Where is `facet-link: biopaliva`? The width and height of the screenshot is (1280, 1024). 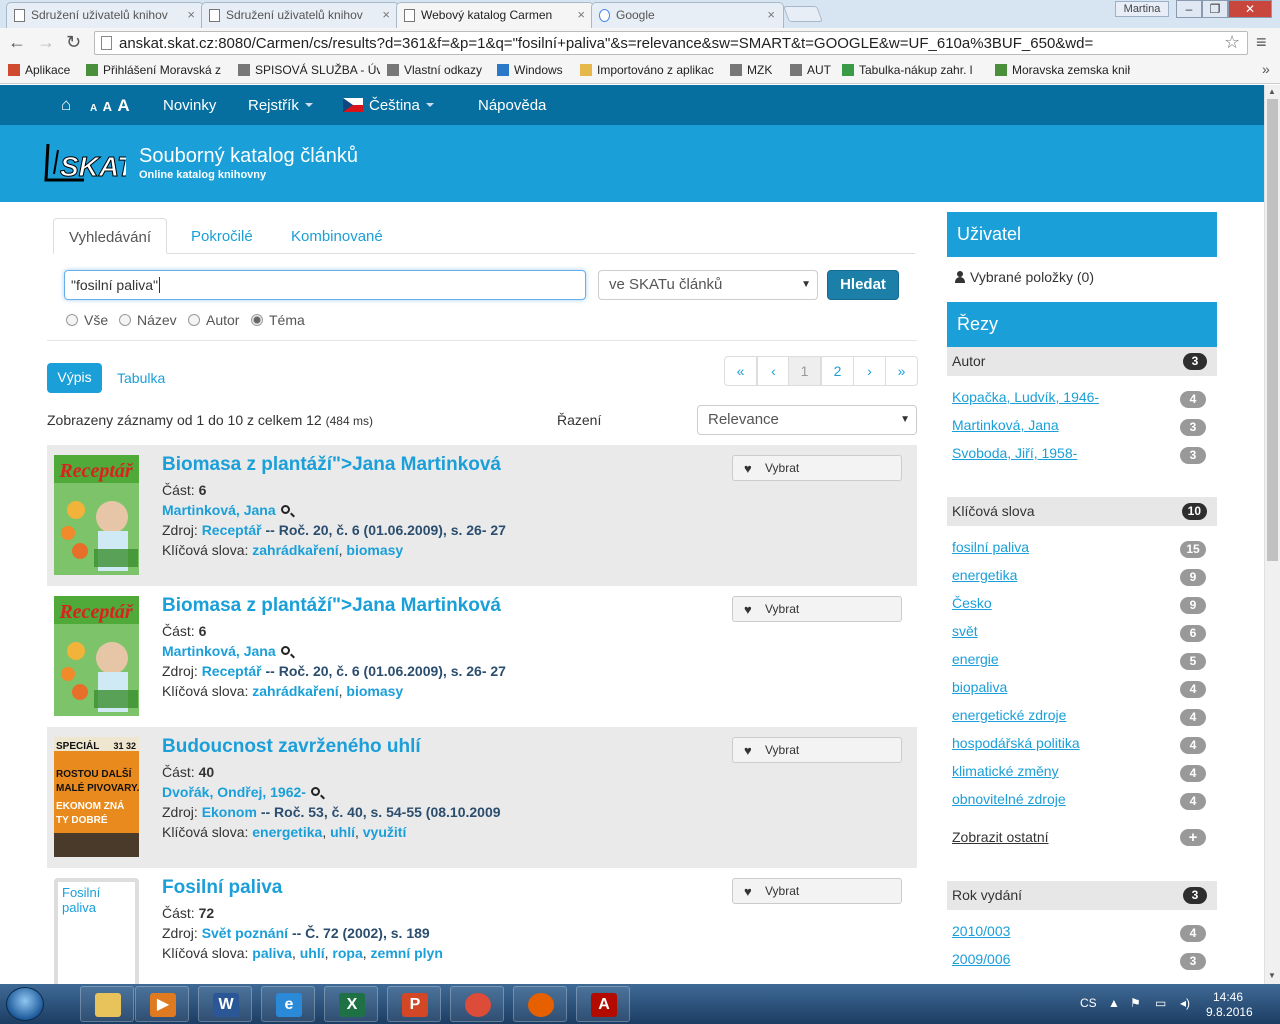 facet-link: biopaliva is located at coordinates (979, 687).